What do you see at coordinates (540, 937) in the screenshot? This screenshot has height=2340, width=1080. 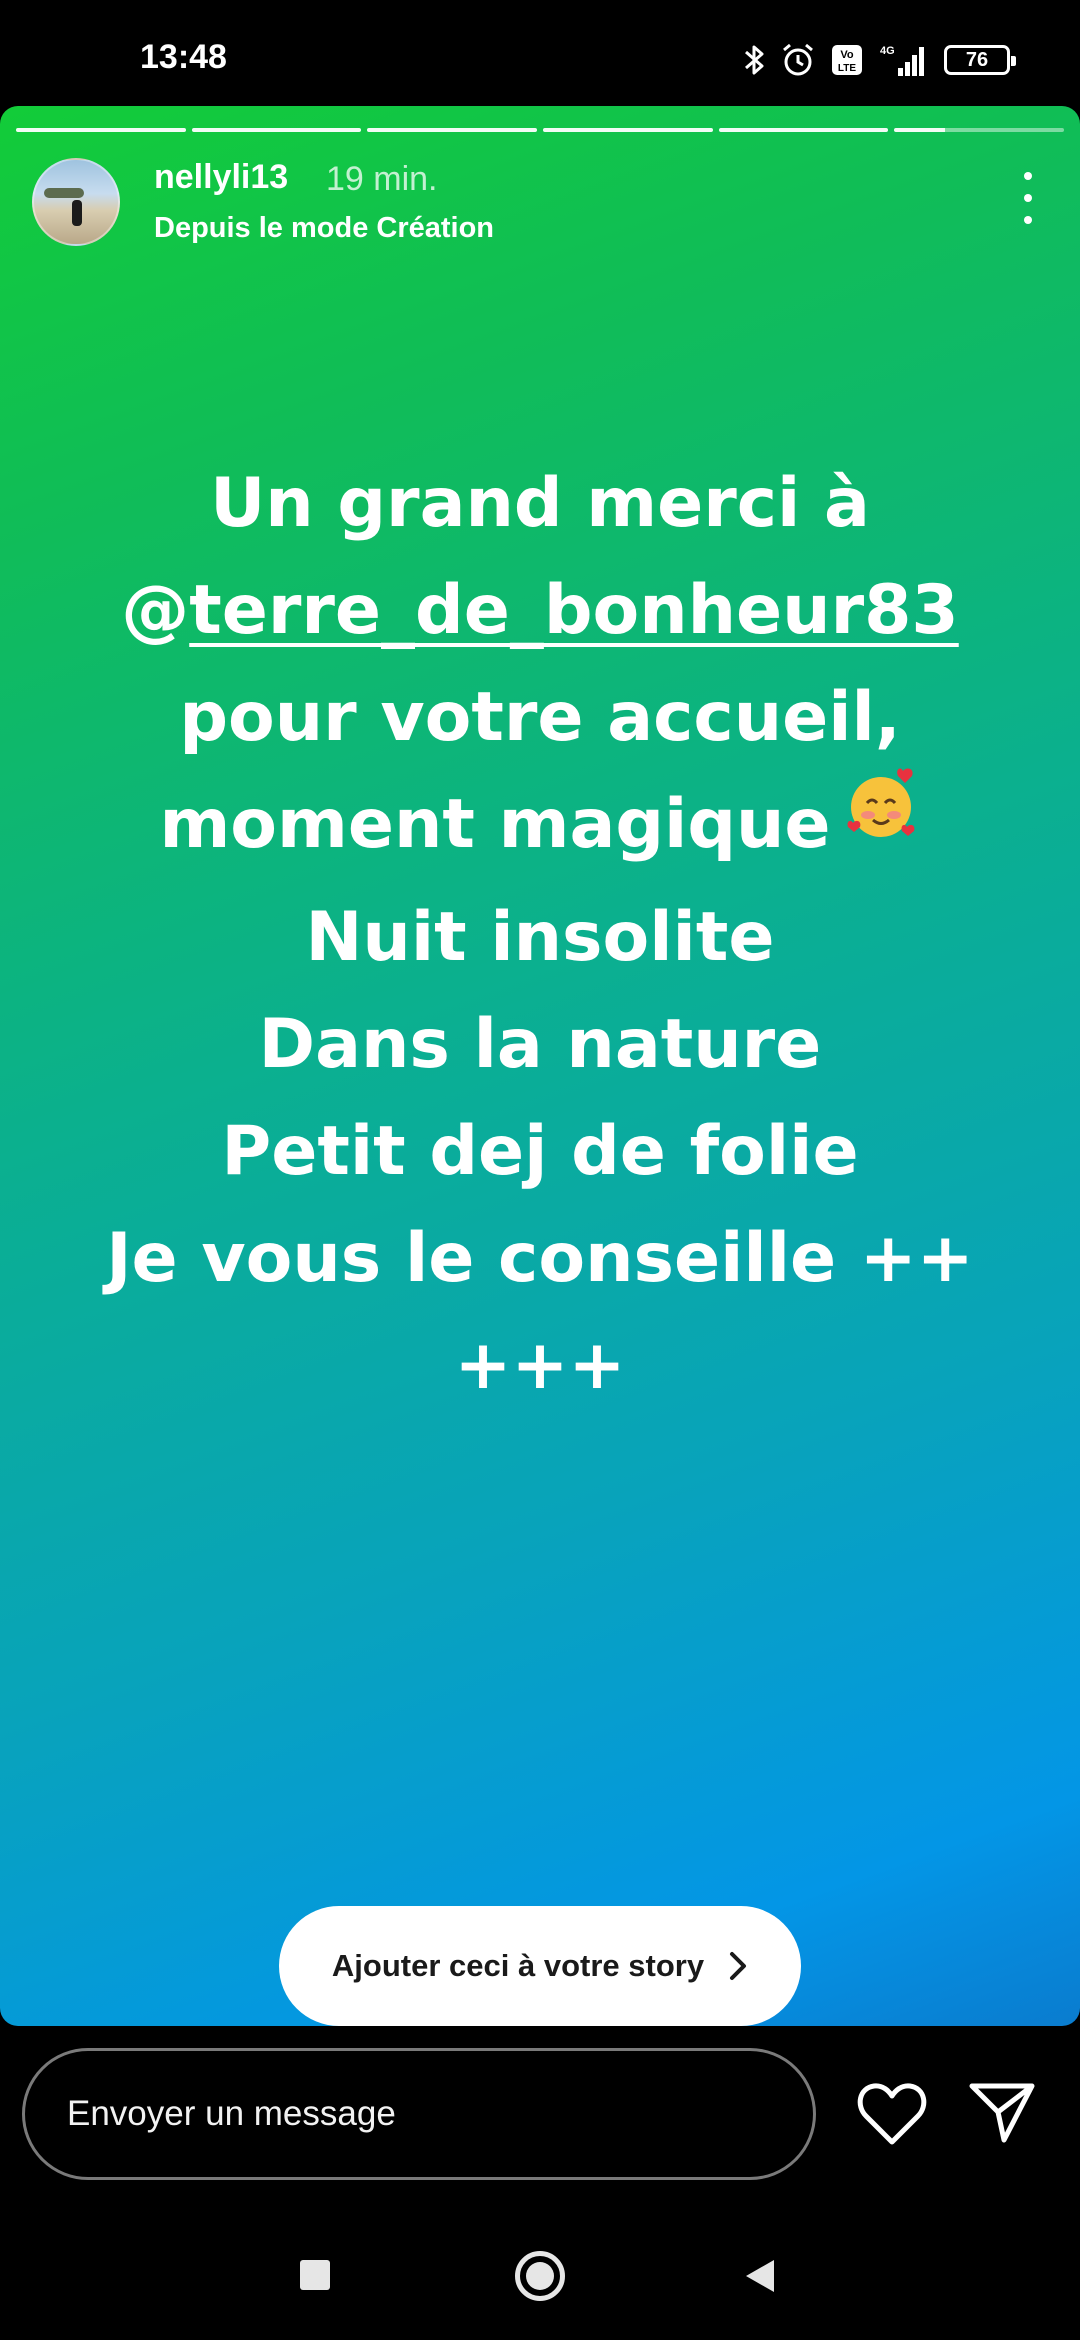 I see `story-text-line: Nuit insolite` at bounding box center [540, 937].